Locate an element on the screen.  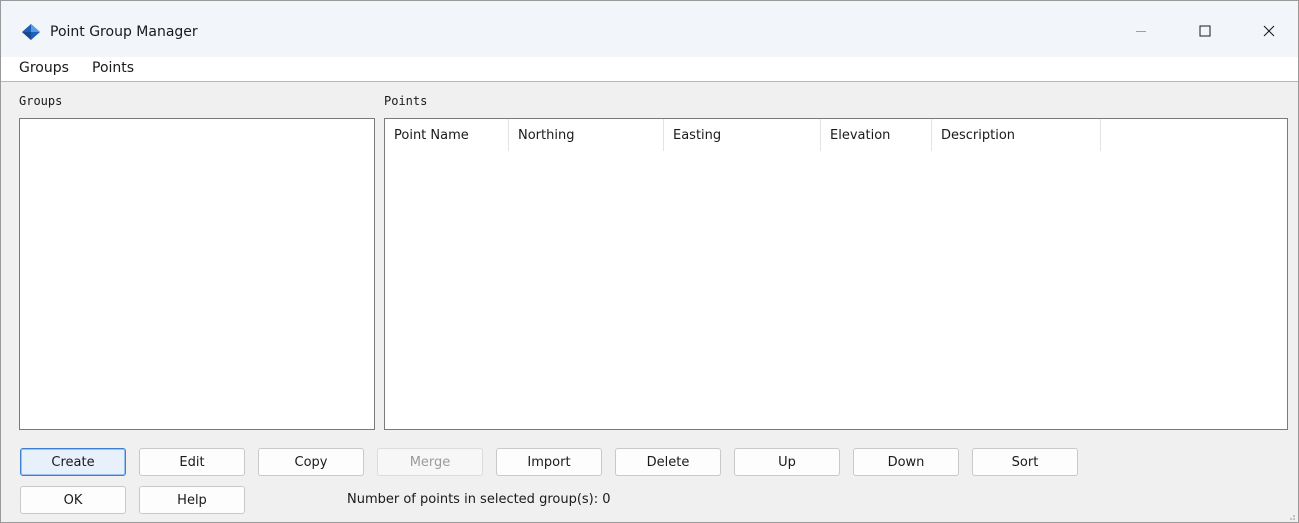
window-title: Point Group Manager is located at coordinates (124, 32).